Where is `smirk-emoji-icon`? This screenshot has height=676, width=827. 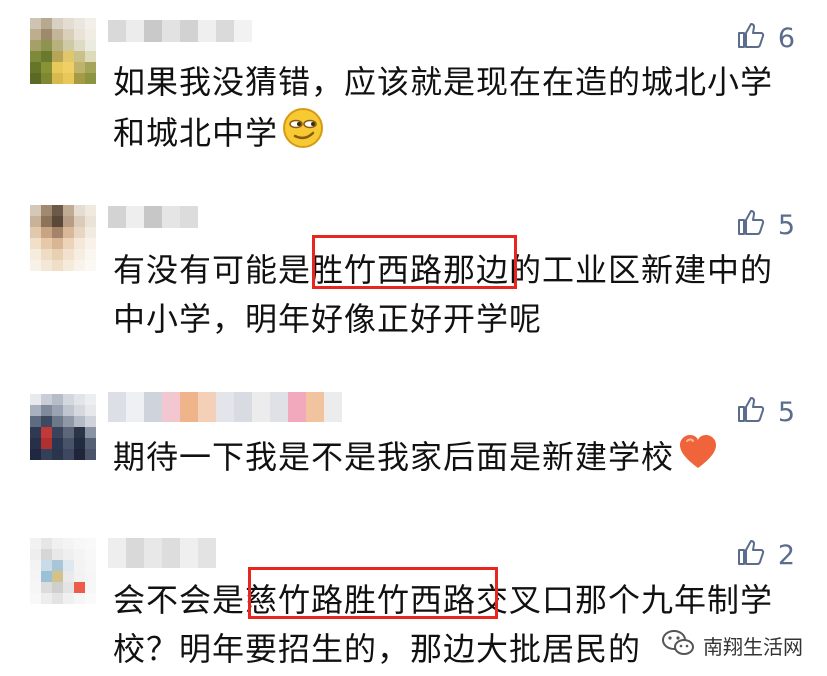
smirk-emoji-icon is located at coordinates (303, 135).